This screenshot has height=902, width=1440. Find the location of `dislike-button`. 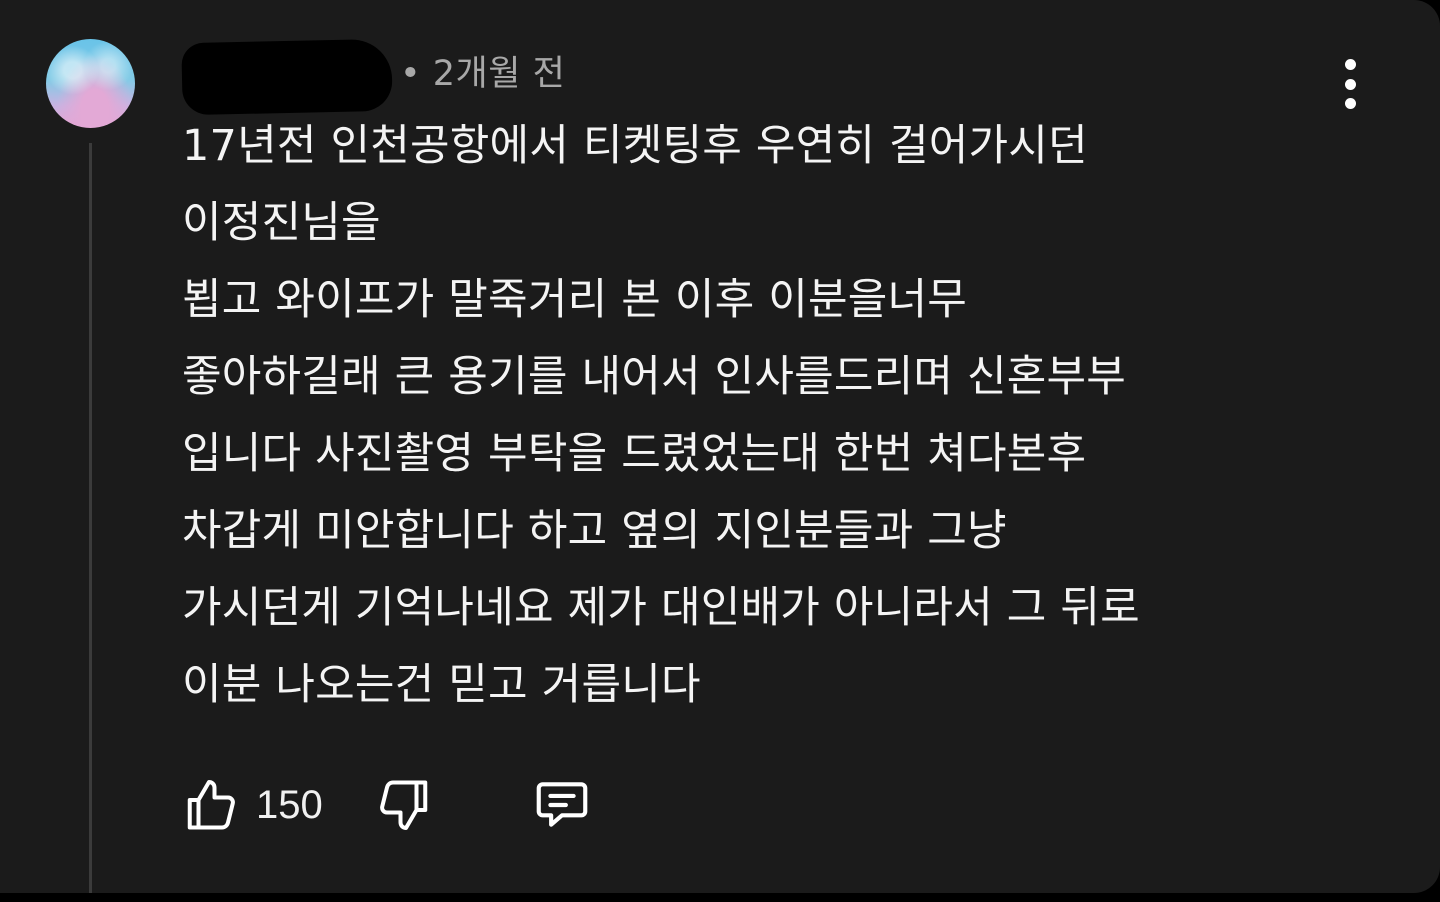

dislike-button is located at coordinates (404, 805).